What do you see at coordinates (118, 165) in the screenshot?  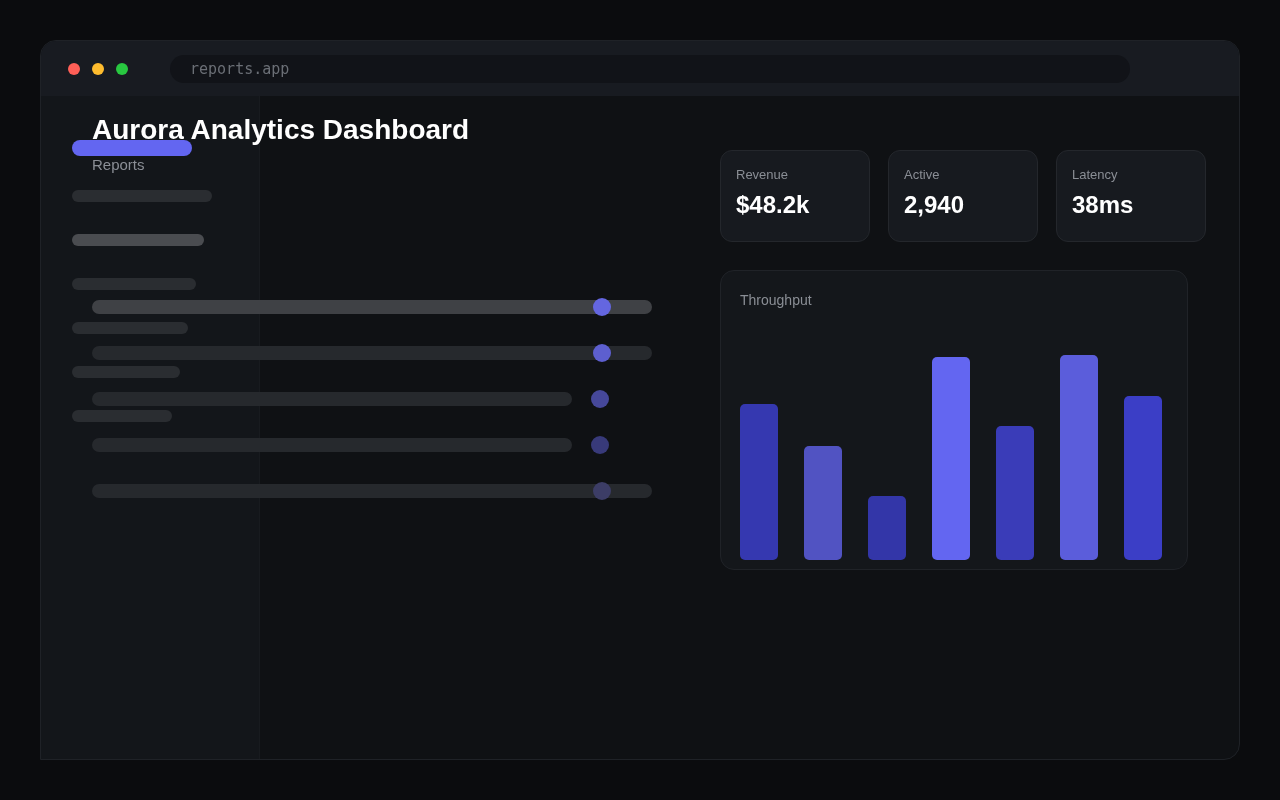 I see `page-subtitle: Reports` at bounding box center [118, 165].